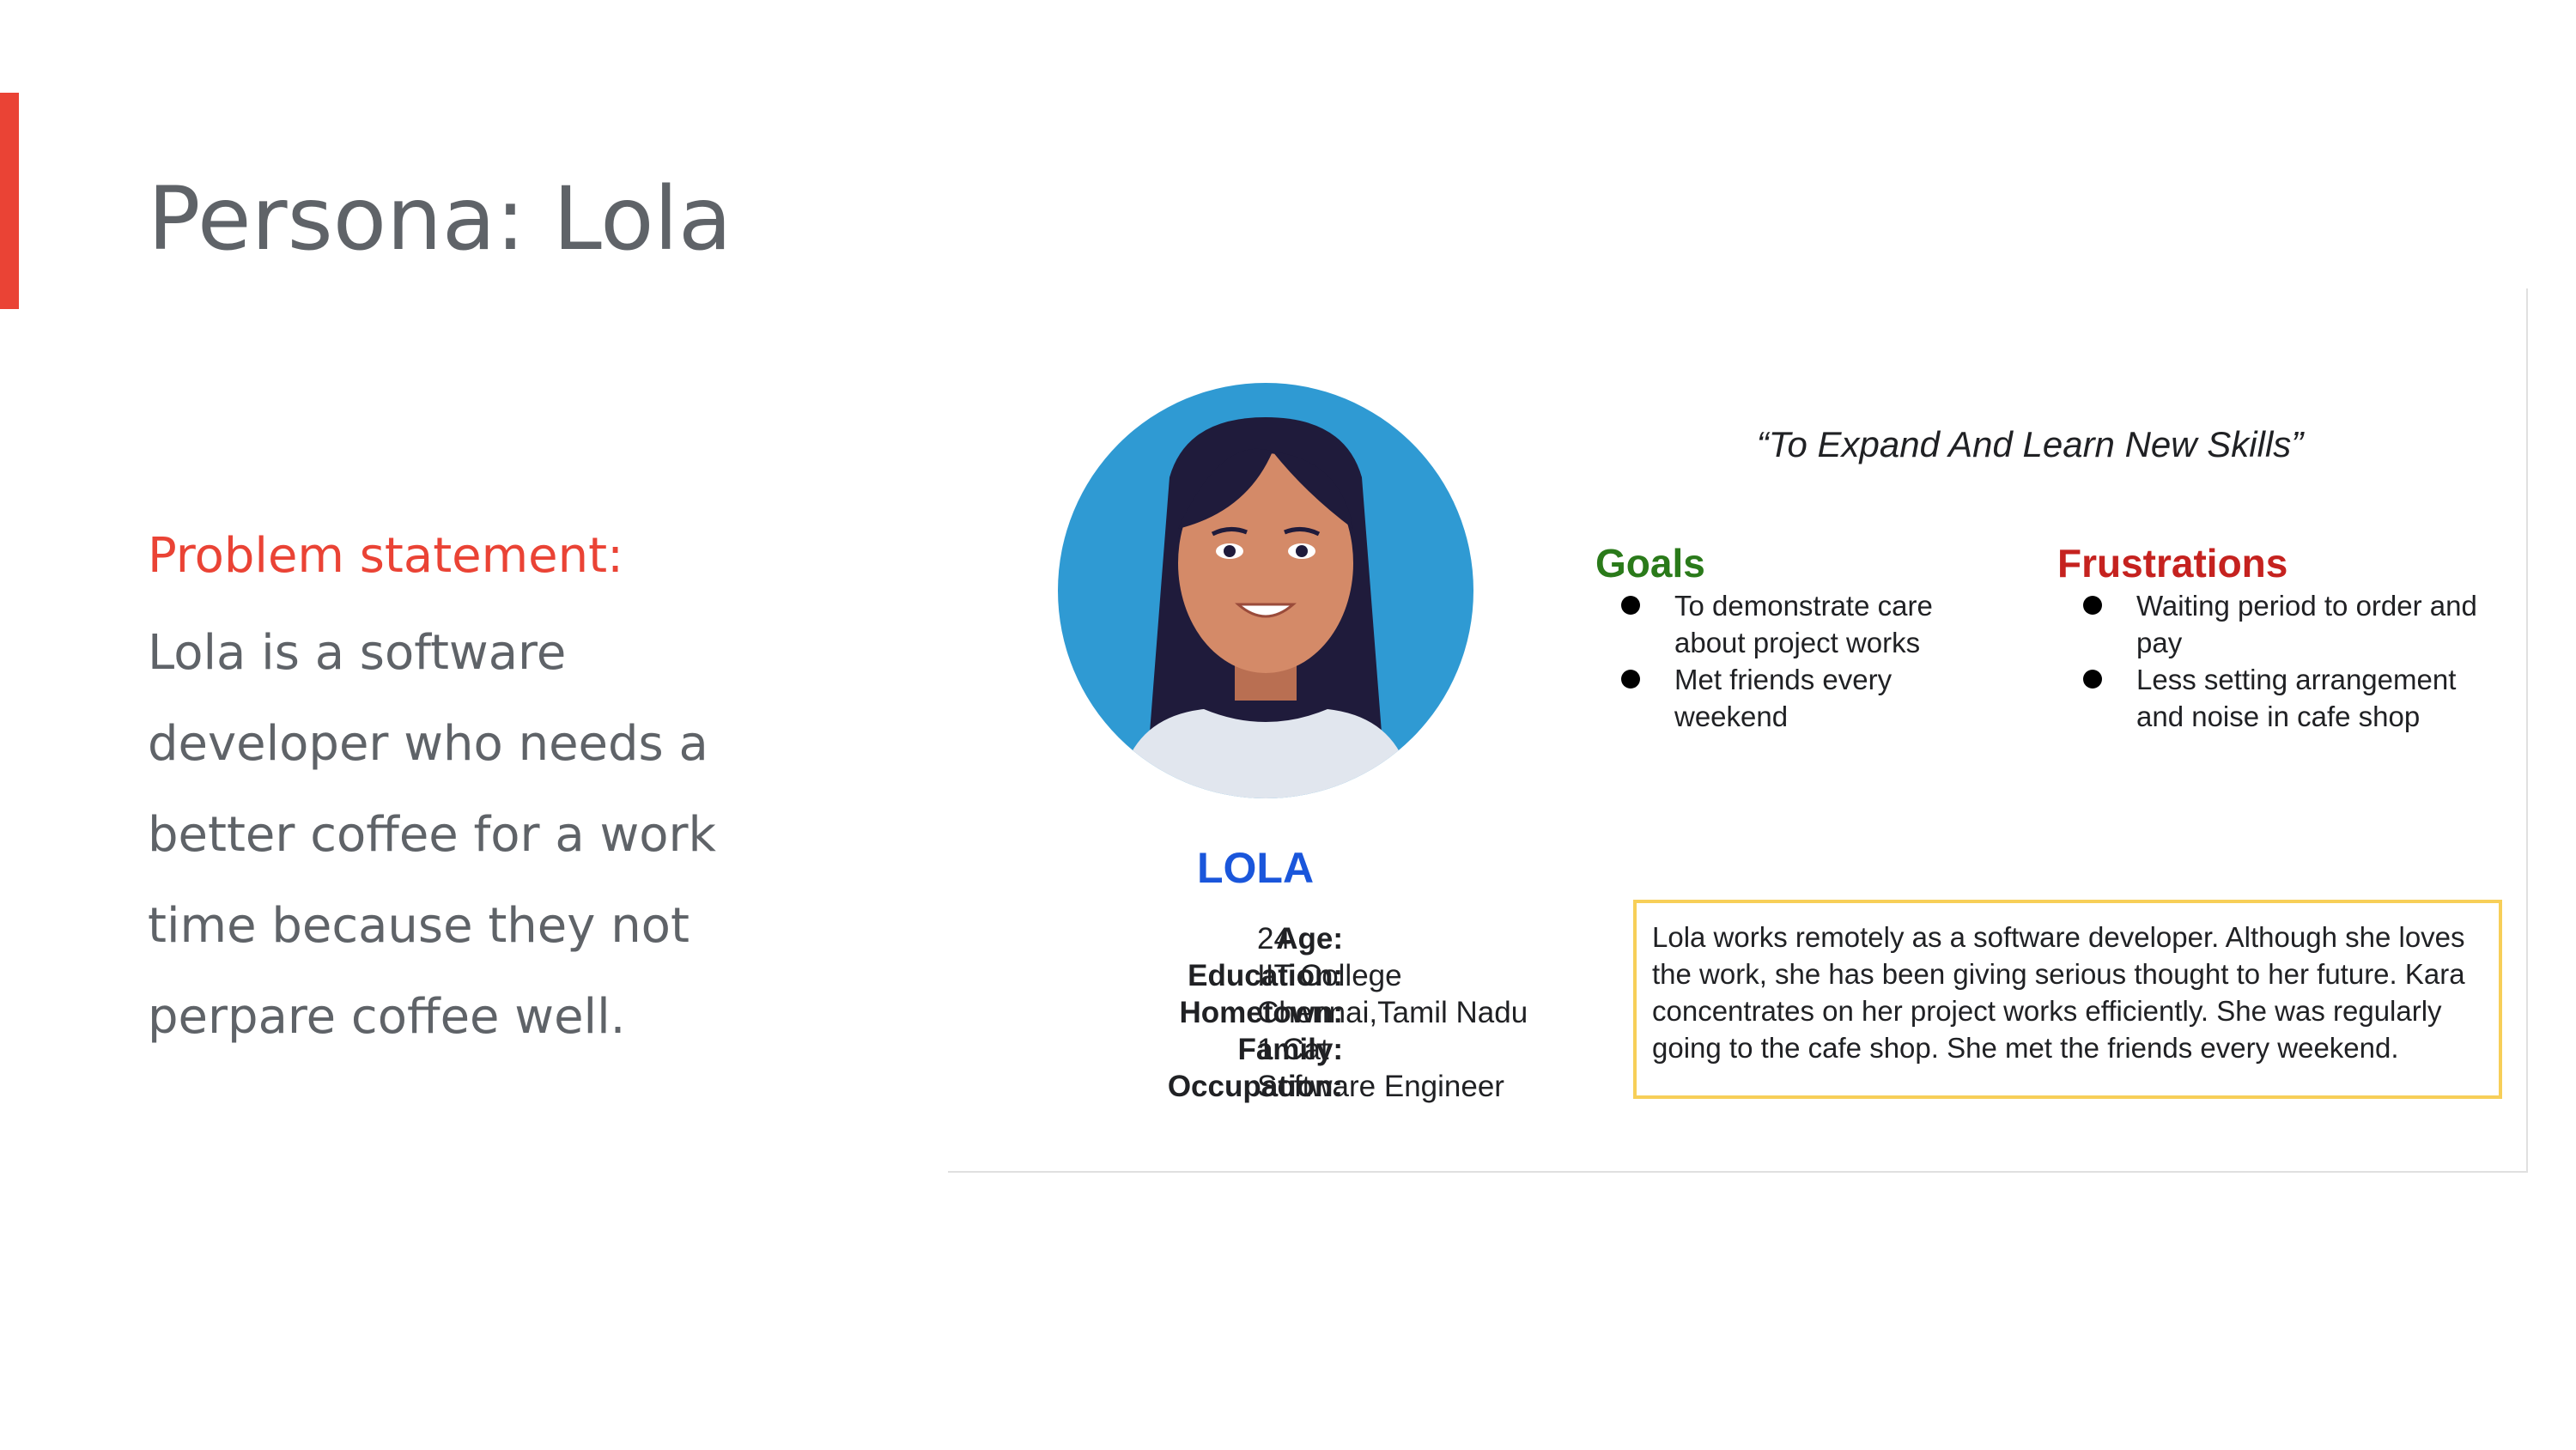 The height and width of the screenshot is (1450, 2576). What do you see at coordinates (1293, 1050) in the screenshot?
I see `detail-value: 1 Cat` at bounding box center [1293, 1050].